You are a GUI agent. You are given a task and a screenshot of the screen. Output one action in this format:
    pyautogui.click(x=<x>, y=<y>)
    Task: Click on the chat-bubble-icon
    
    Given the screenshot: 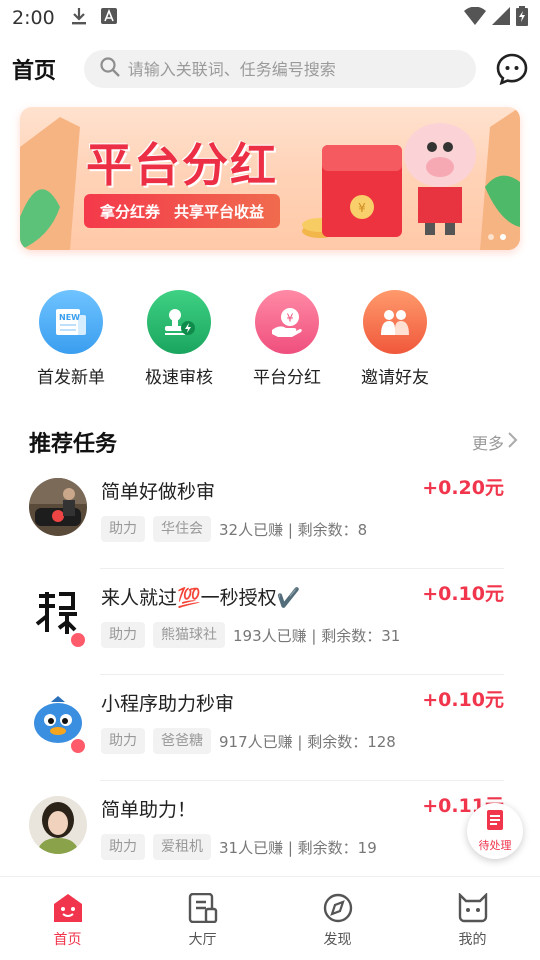 What is the action you would take?
    pyautogui.click(x=512, y=69)
    